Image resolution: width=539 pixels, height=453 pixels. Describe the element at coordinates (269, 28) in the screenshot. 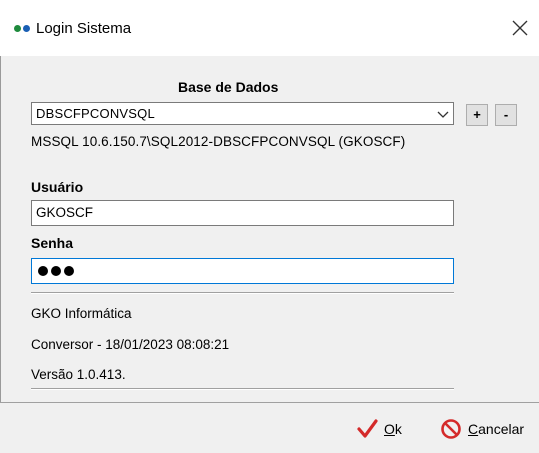

I see `title-bar: Login Sistema` at that location.